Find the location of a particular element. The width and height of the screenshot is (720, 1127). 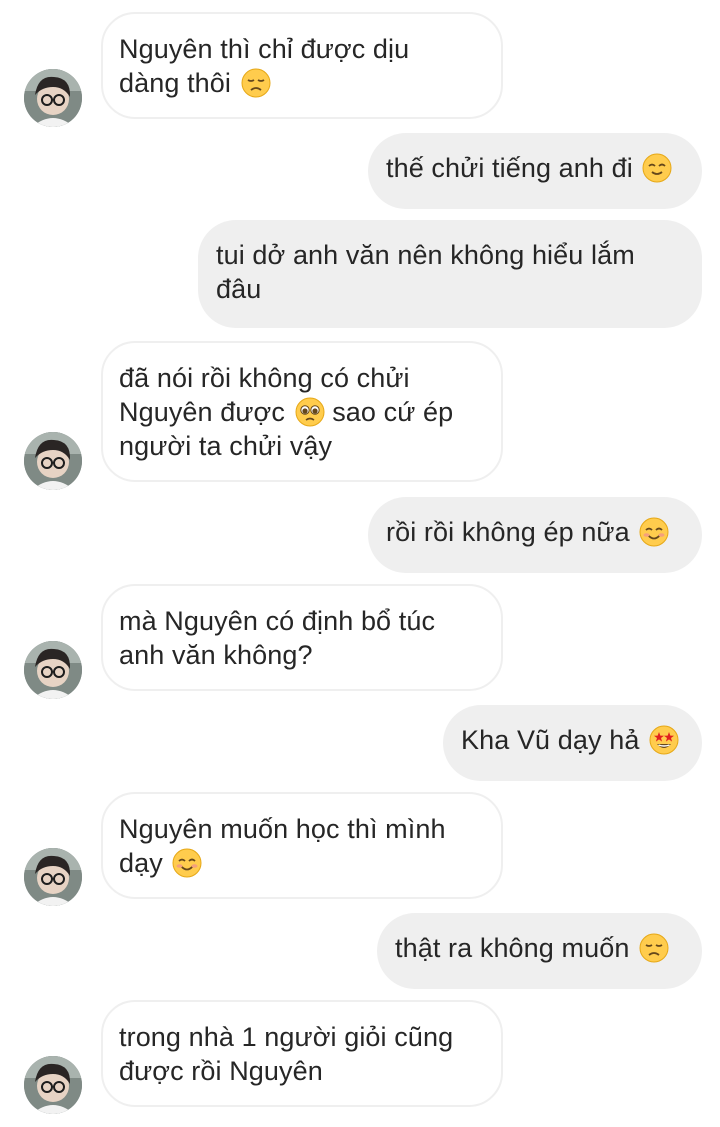

message-text: được rồi Nguyên is located at coordinates (221, 1071).